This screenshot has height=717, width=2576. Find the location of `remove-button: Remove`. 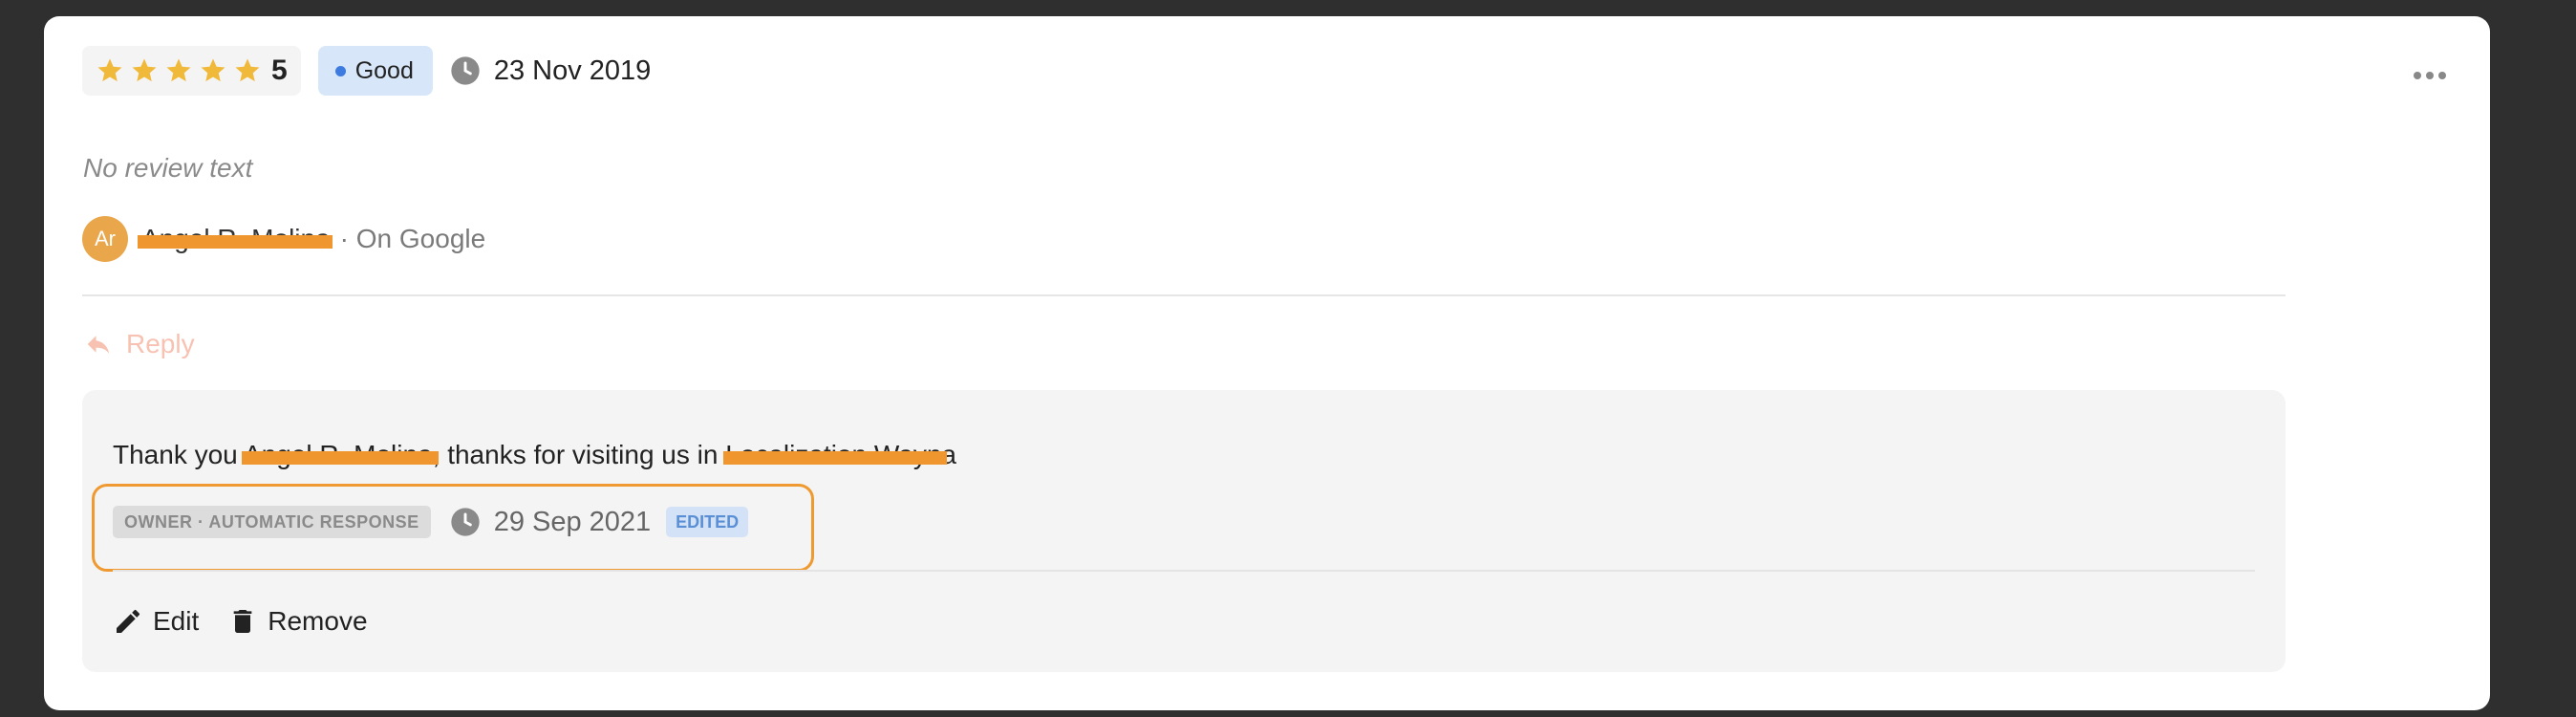

remove-button: Remove is located at coordinates (297, 621).